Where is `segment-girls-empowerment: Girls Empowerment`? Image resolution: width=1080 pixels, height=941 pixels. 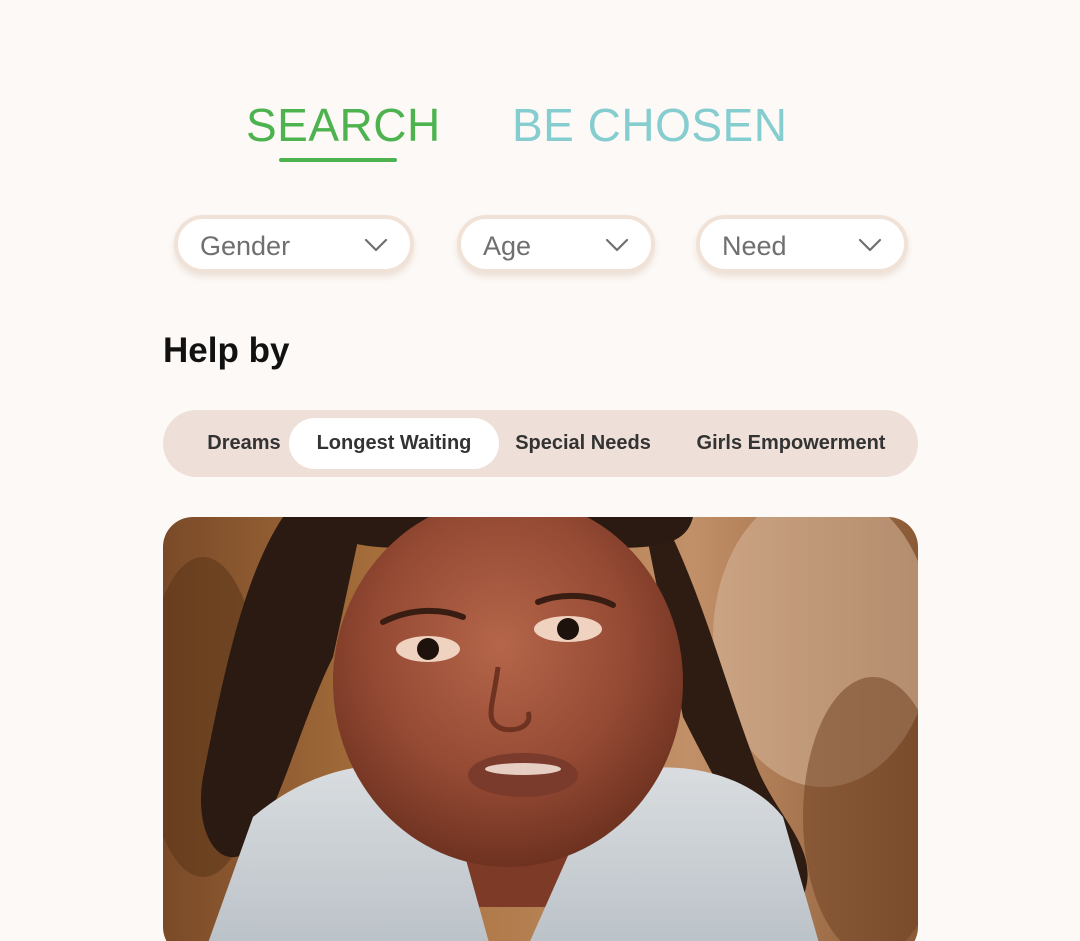 segment-girls-empowerment: Girls Empowerment is located at coordinates (791, 443).